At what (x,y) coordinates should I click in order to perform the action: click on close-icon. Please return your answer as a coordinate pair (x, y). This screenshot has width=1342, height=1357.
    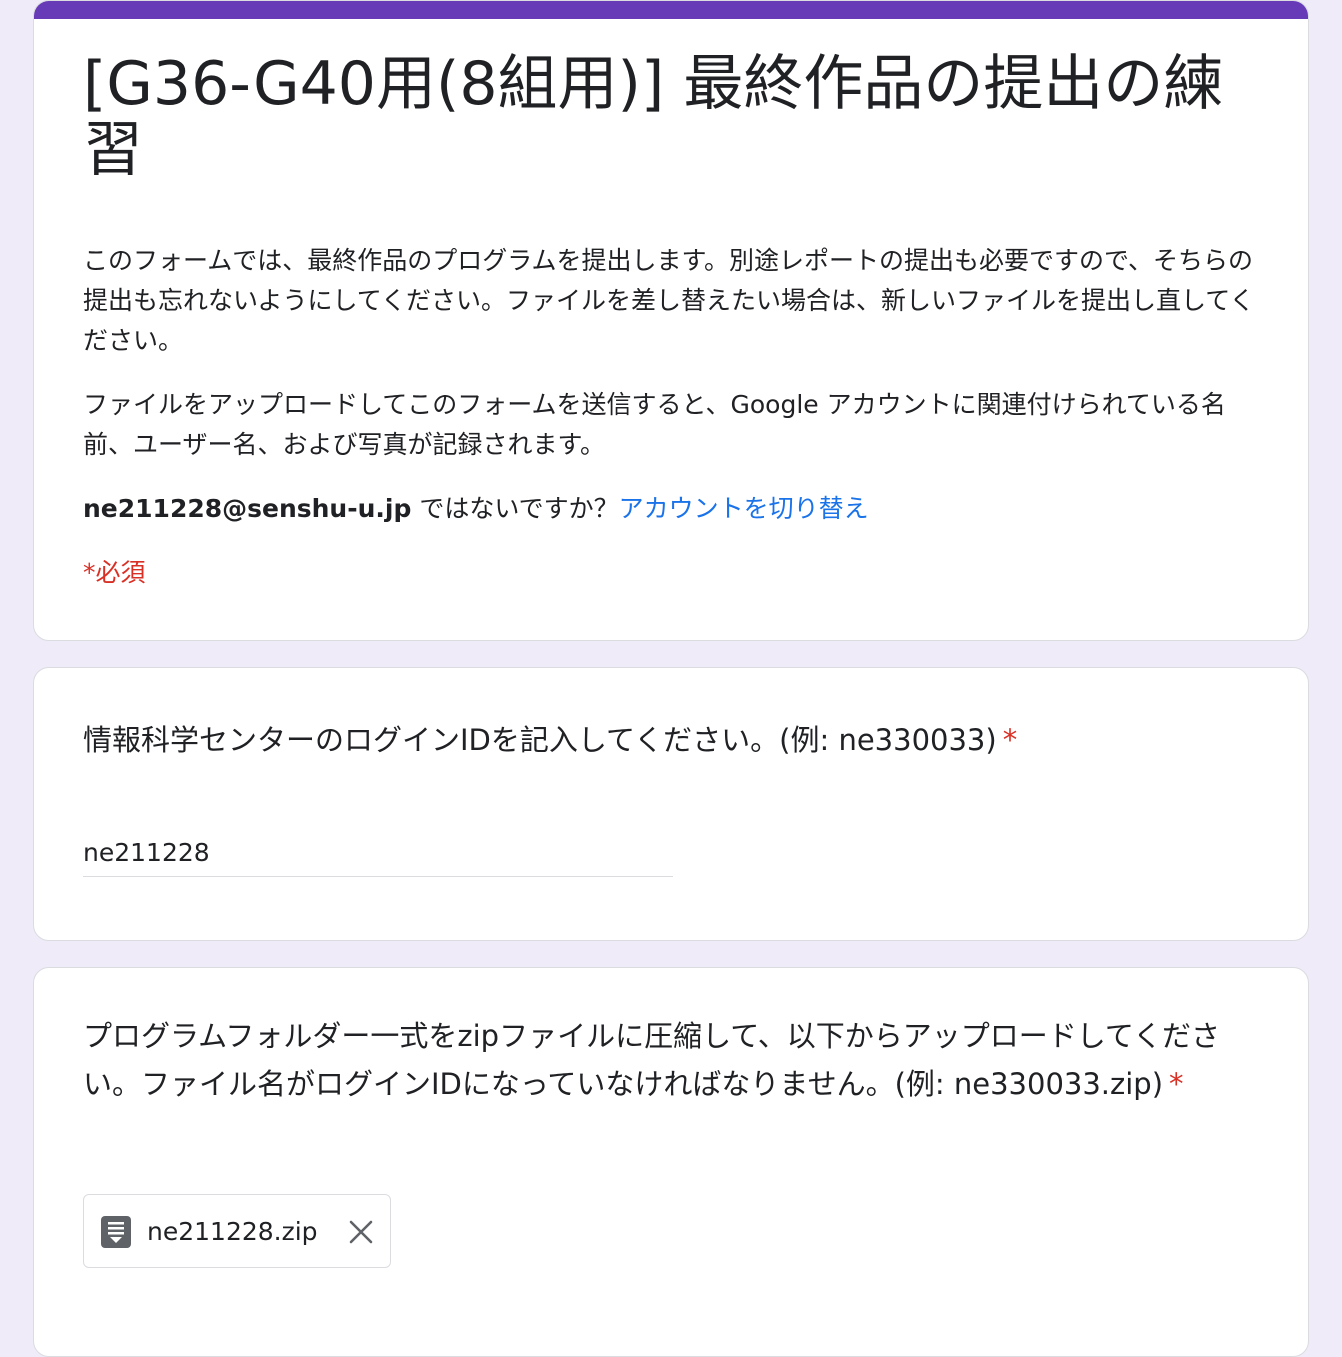
    Looking at the image, I should click on (361, 1232).